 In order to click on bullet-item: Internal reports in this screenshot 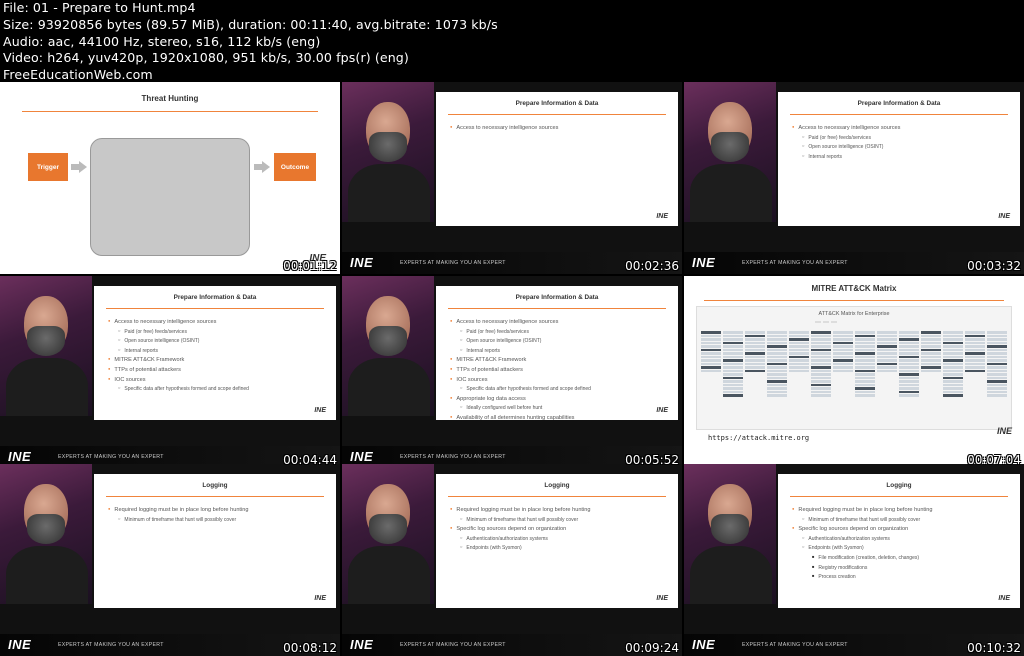, I will do `click(520, 351)`.